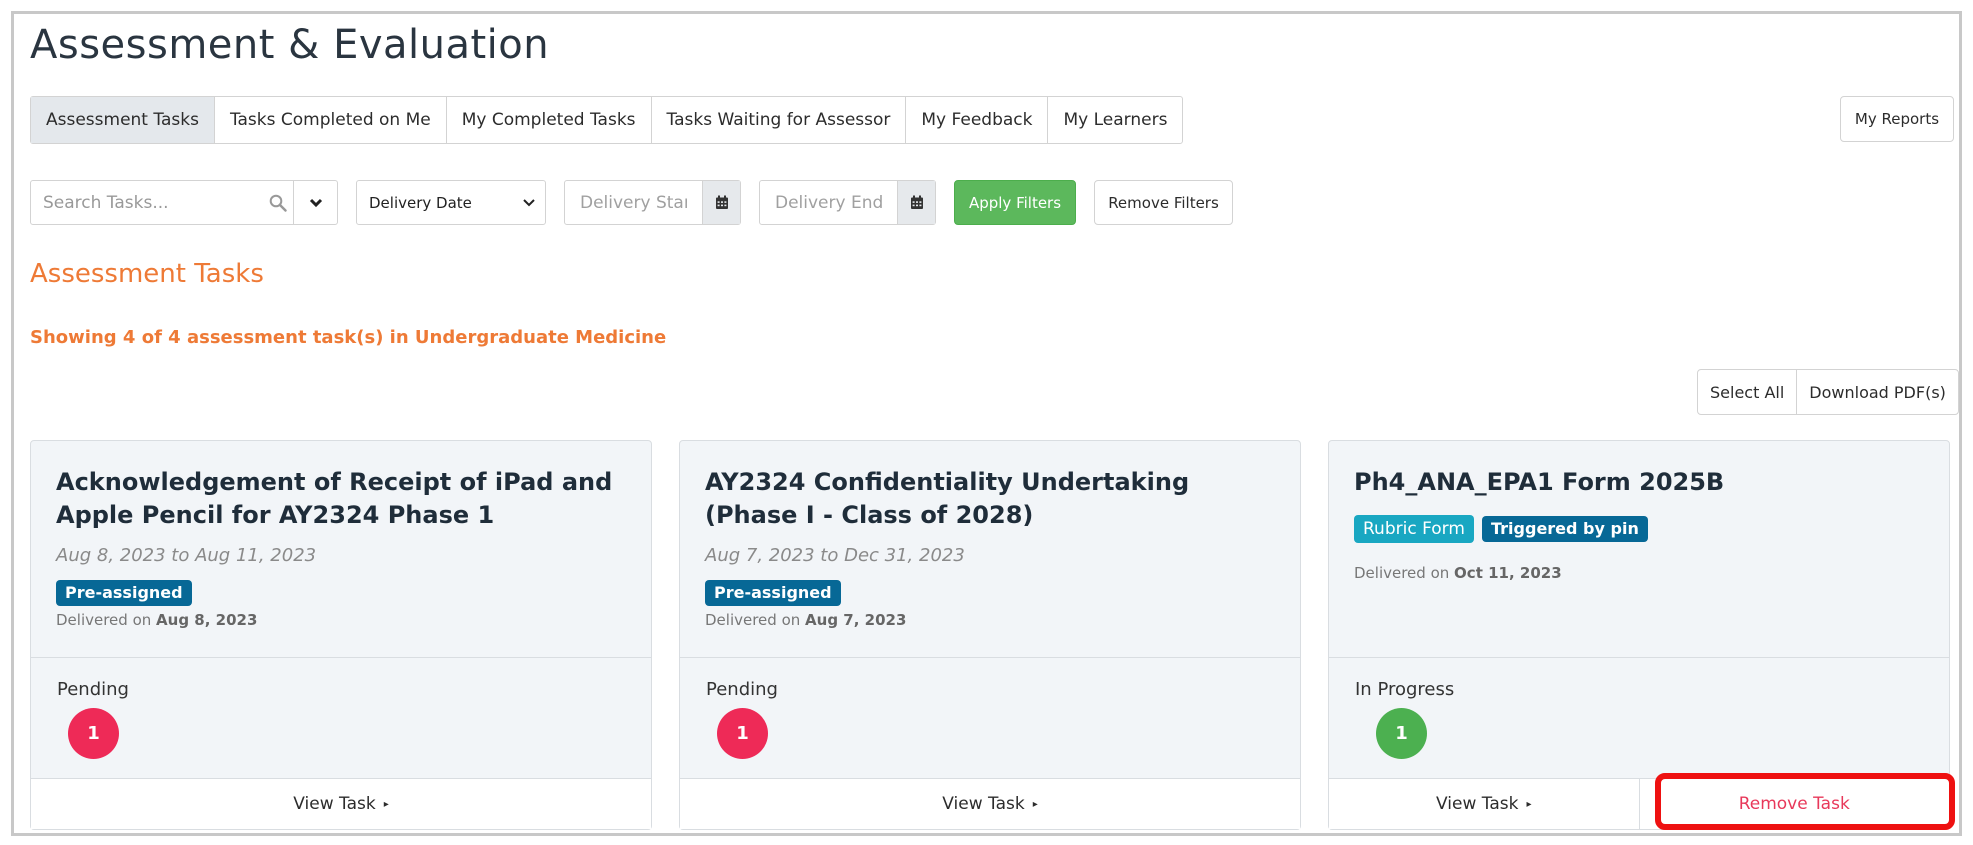 Image resolution: width=1973 pixels, height=845 pixels. What do you see at coordinates (1163, 202) in the screenshot?
I see `remove-filters-button: Remove Filters` at bounding box center [1163, 202].